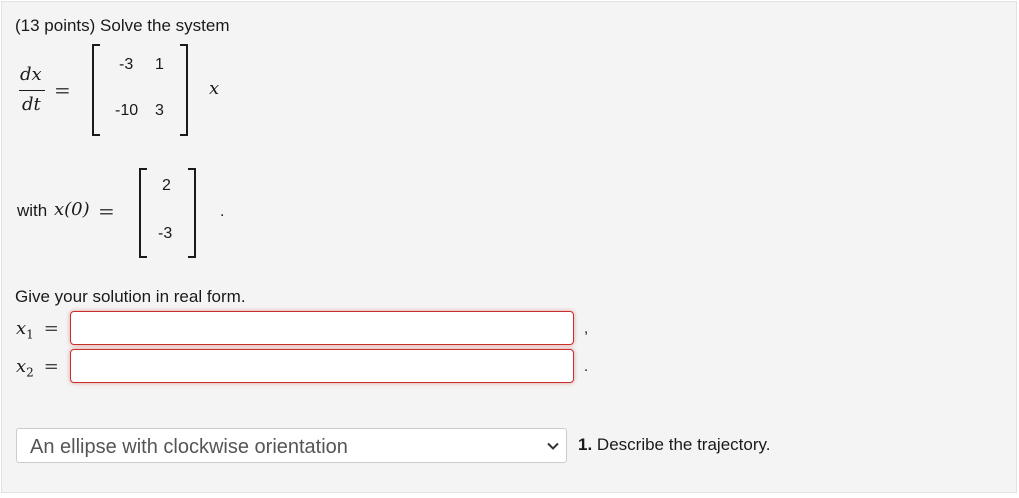 The width and height of the screenshot is (1019, 498). Describe the element at coordinates (130, 296) in the screenshot. I see `instruction-text: Give your solution in real form.` at that location.